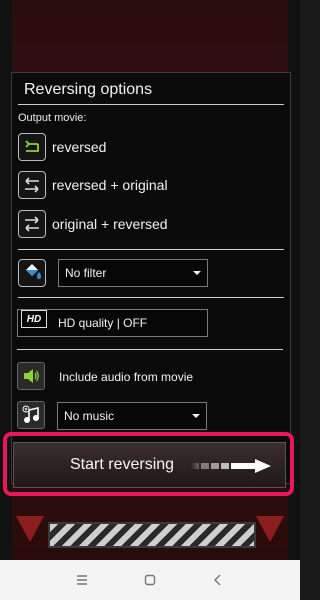 The height and width of the screenshot is (600, 320). What do you see at coordinates (232, 466) in the screenshot?
I see `right-arrow-icon` at bounding box center [232, 466].